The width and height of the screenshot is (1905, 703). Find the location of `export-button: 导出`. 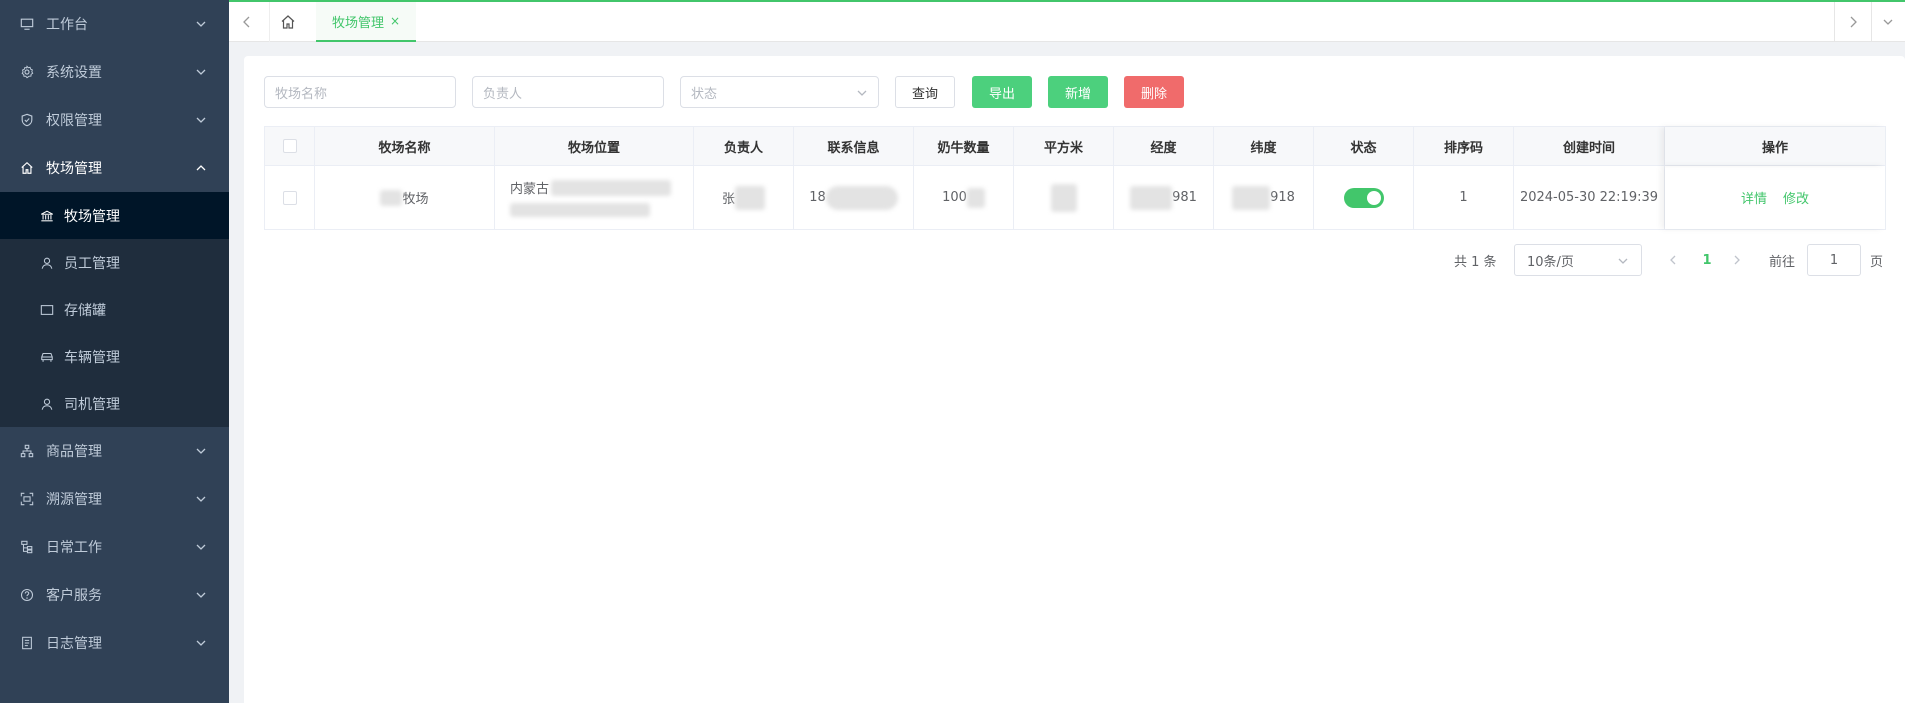

export-button: 导出 is located at coordinates (1002, 92).